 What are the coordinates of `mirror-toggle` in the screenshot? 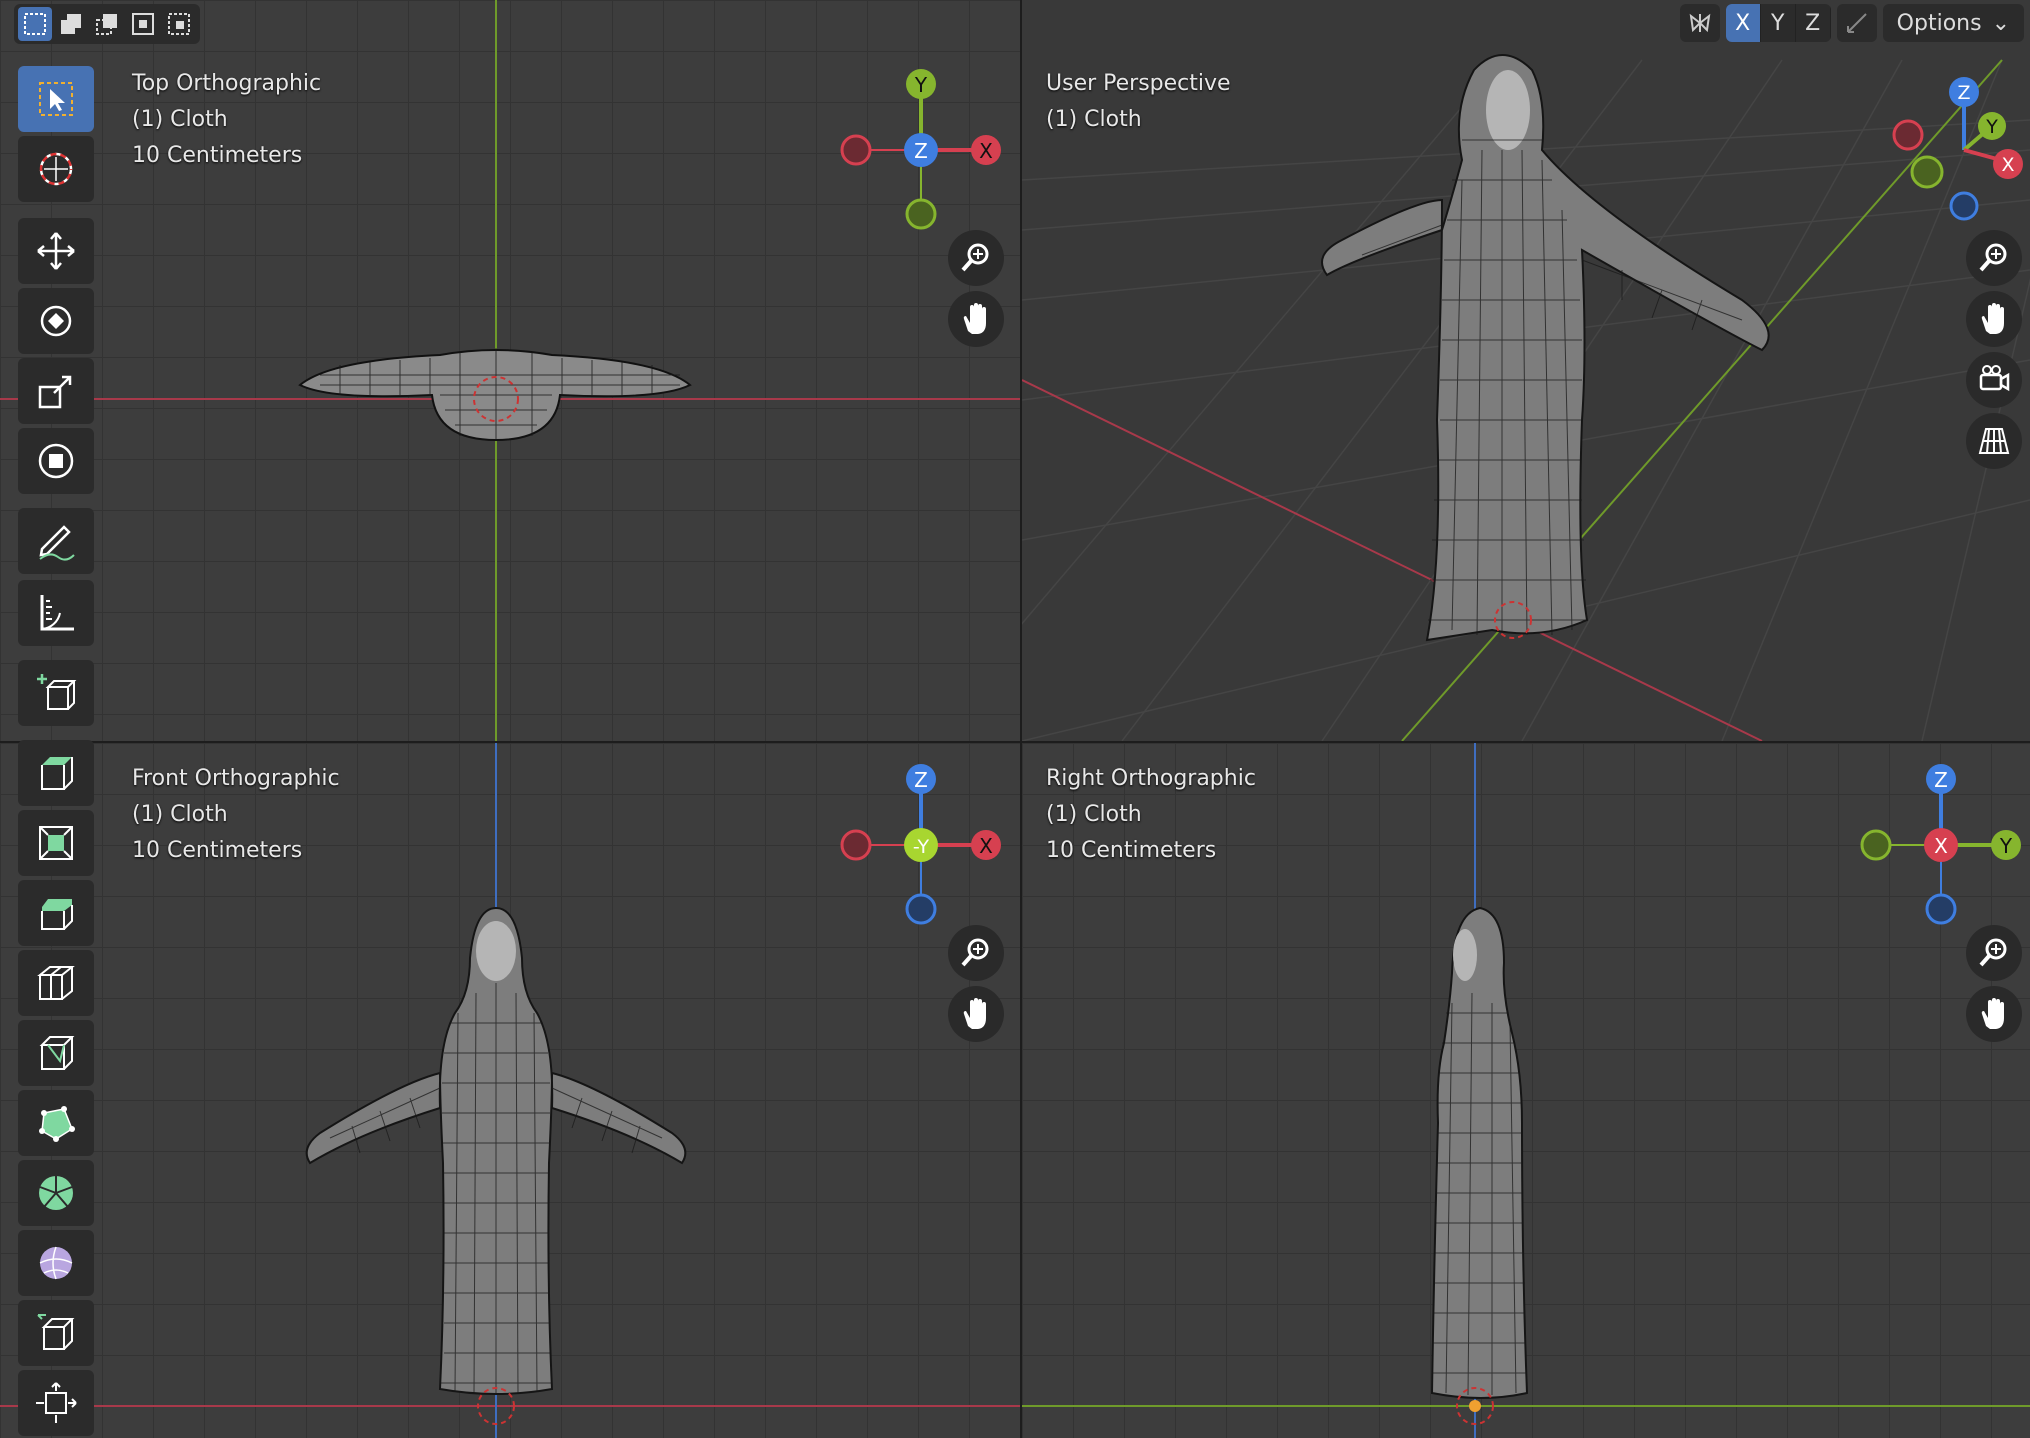 It's located at (1699, 23).